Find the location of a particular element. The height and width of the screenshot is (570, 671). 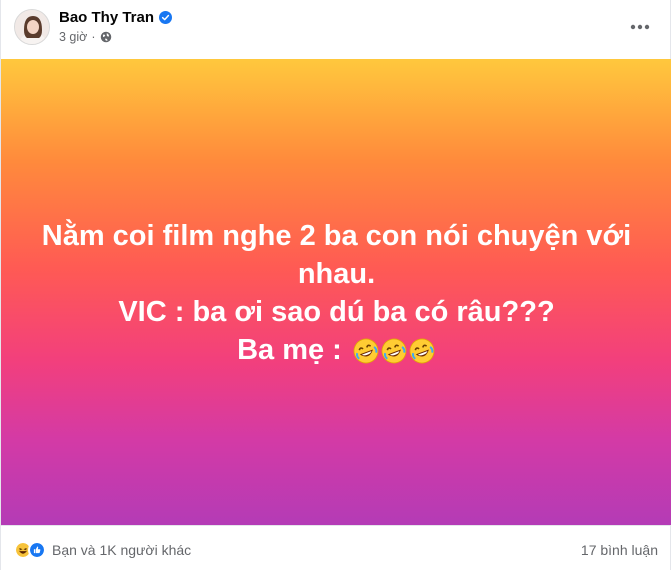

more-options-button is located at coordinates (640, 27).